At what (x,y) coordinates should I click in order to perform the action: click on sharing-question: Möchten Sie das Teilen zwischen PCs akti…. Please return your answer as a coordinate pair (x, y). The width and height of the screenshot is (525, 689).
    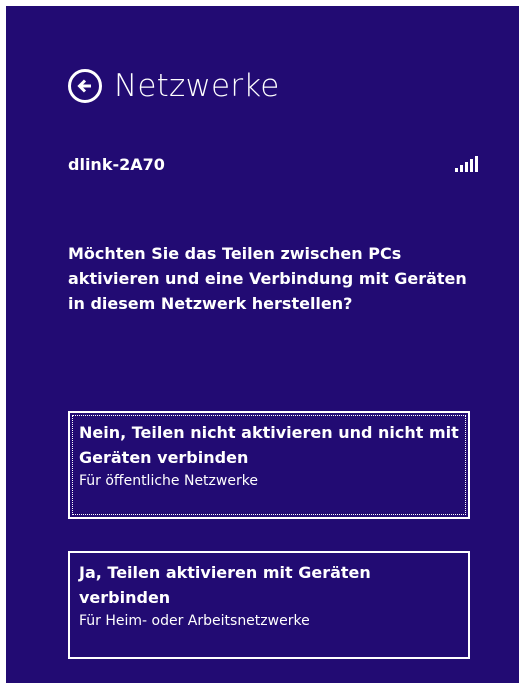
    Looking at the image, I should click on (267, 278).